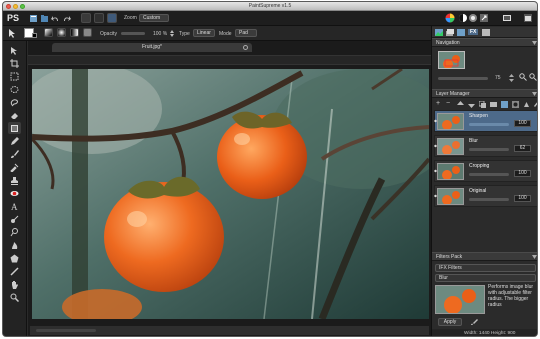 The height and width of the screenshot is (339, 540). I want to click on tab-info-icon, so click(486, 32).